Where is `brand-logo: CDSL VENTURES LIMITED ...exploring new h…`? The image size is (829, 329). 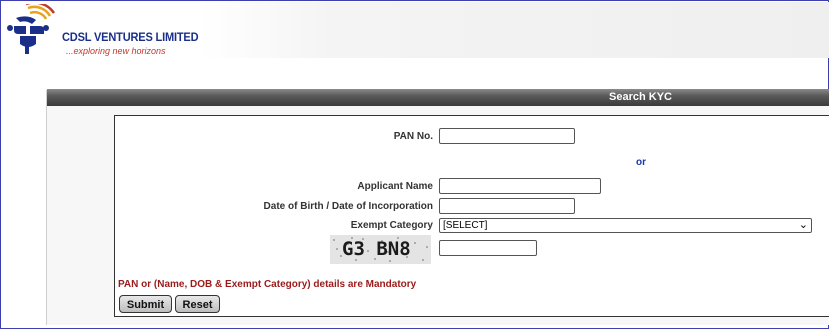 brand-logo: CDSL VENTURES LIMITED ...exploring new h… is located at coordinates (102, 31).